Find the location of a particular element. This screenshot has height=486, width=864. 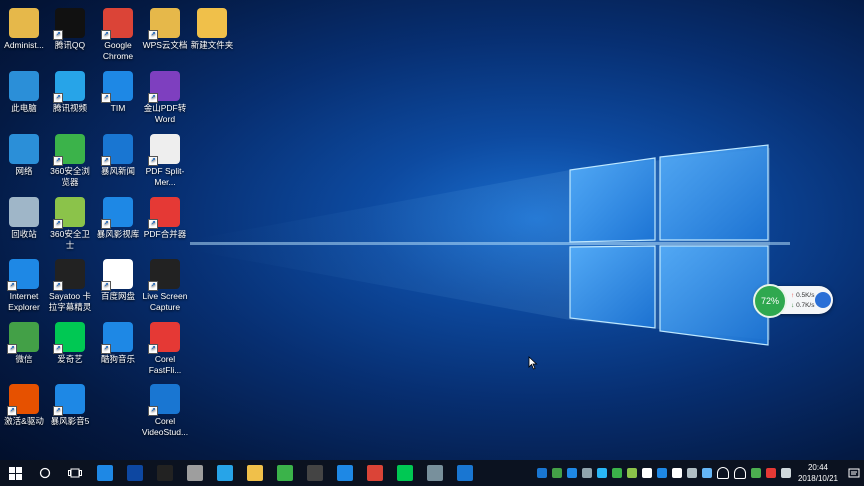

desktop-icon-wps-cloud: ↗ WPS云文档 is located at coordinates (165, 27).